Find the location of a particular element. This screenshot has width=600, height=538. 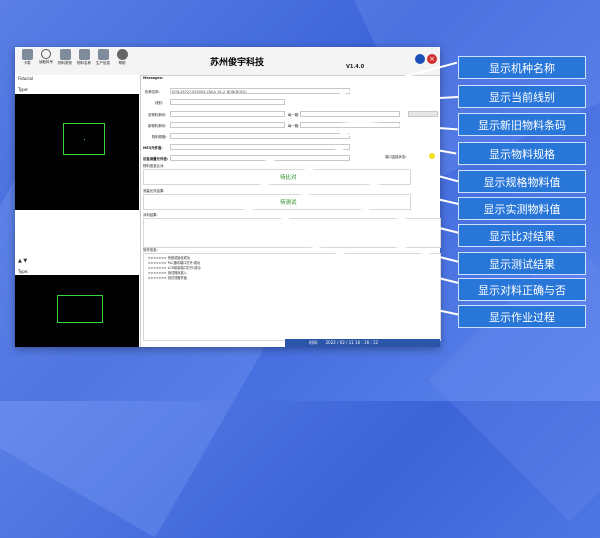

search-icon is located at coordinates (46, 54).